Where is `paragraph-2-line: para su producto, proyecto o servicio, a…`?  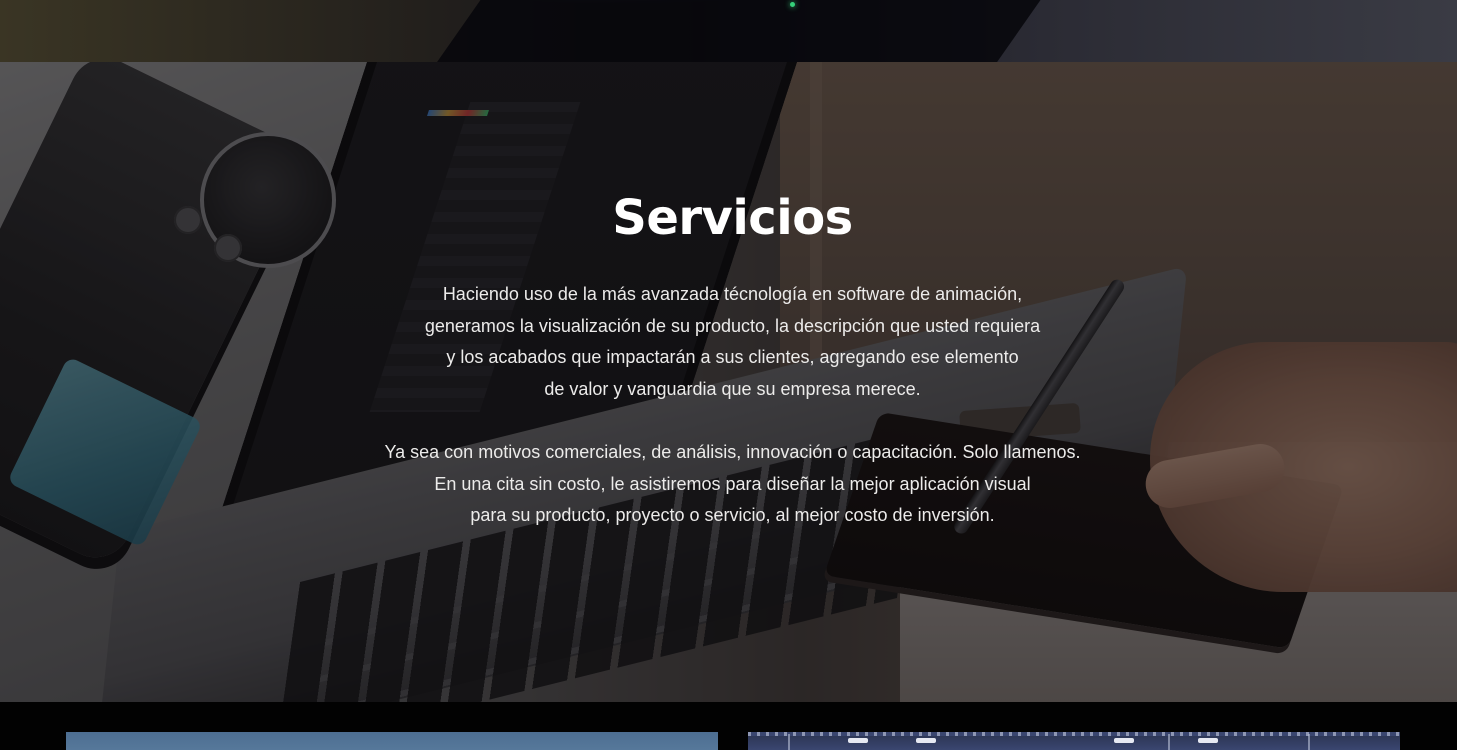
paragraph-2-line: para su producto, proyecto o servicio, a… is located at coordinates (732, 515).